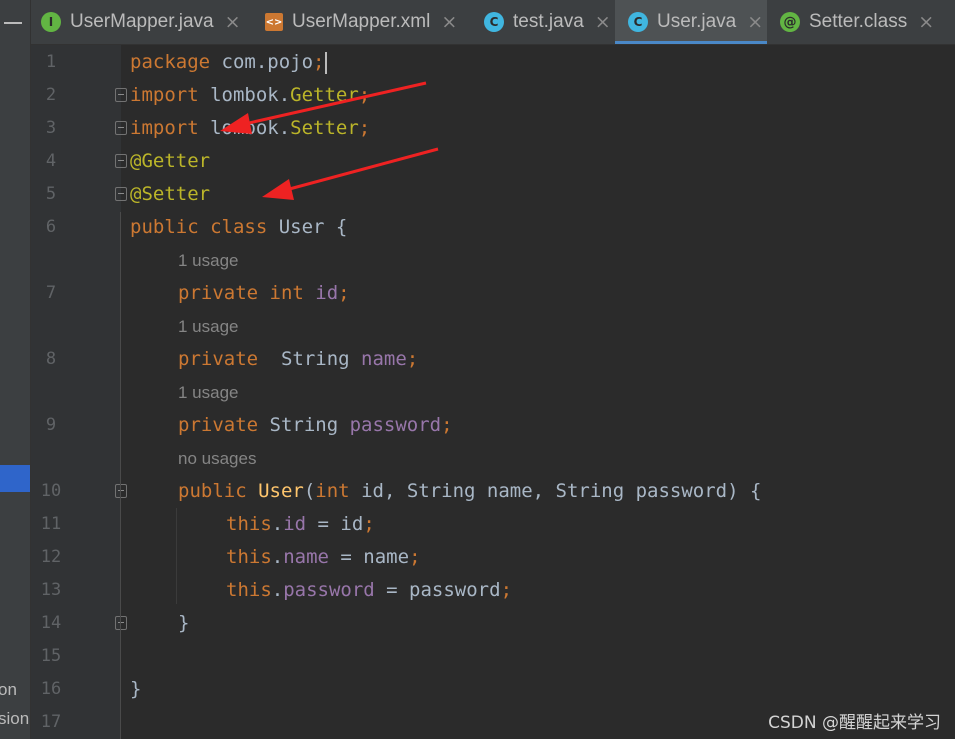 This screenshot has height=739, width=955. What do you see at coordinates (217, 458) in the screenshot?
I see `usage-hint: no usages` at bounding box center [217, 458].